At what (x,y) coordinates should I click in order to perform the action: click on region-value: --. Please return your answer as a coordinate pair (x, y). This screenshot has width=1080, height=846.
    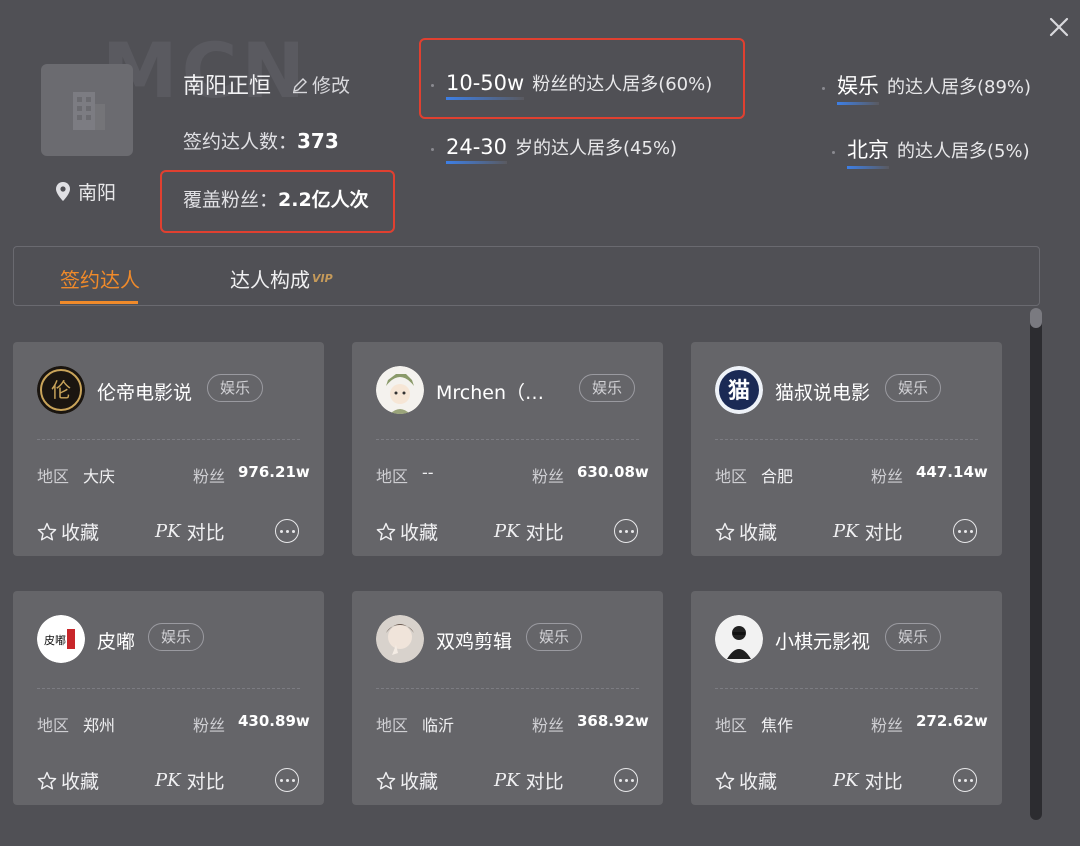
    Looking at the image, I should click on (428, 472).